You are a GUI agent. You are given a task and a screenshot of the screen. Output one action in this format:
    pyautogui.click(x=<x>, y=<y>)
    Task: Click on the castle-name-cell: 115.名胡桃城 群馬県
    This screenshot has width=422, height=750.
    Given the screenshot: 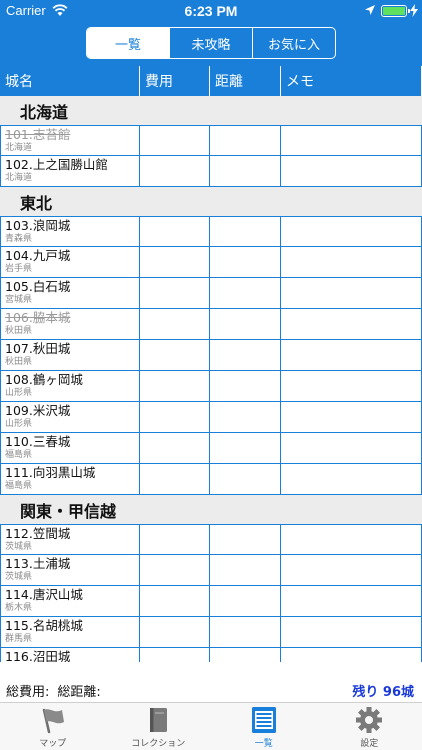 What is the action you would take?
    pyautogui.click(x=70, y=632)
    